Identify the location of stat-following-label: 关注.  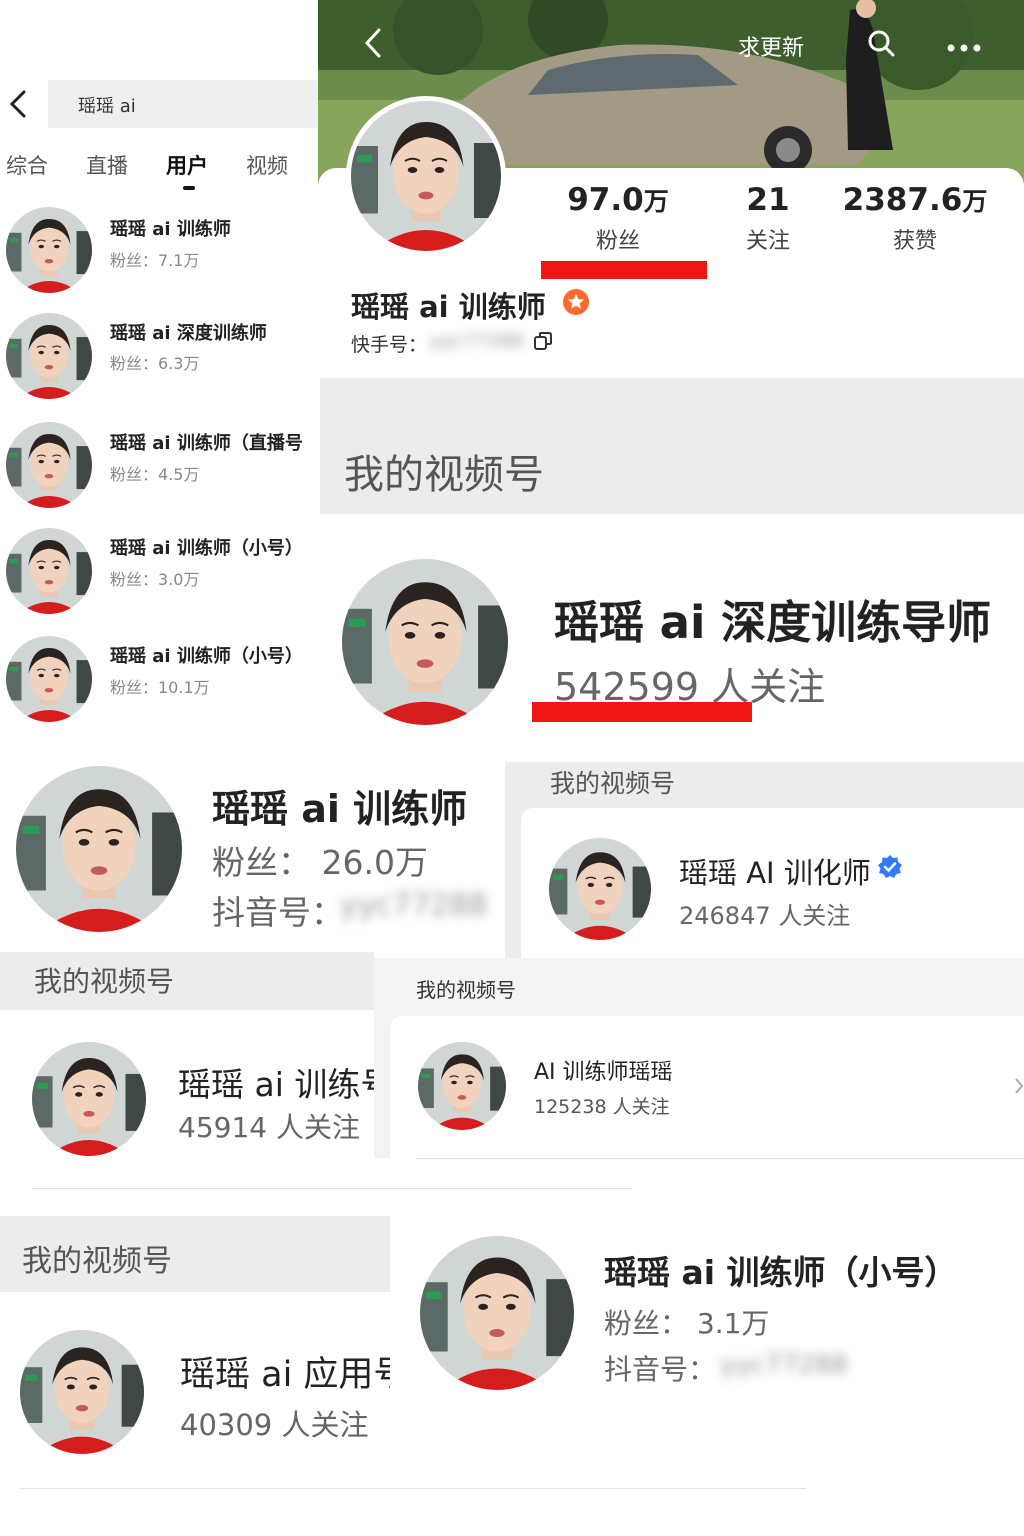
(767, 241).